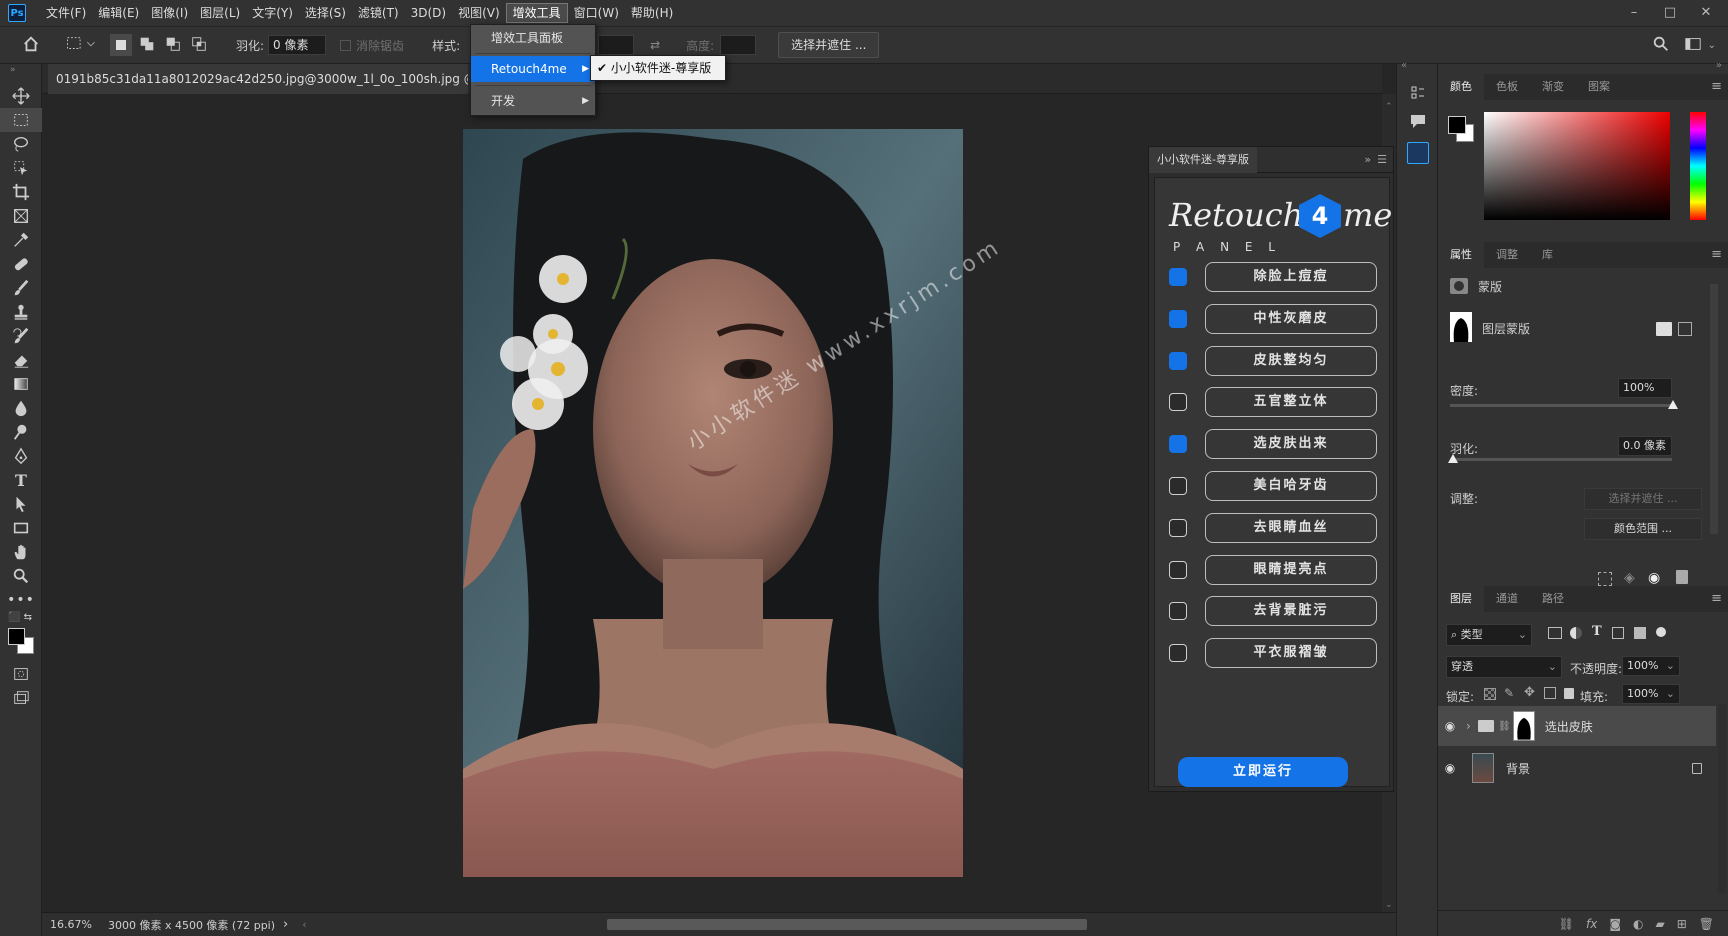 This screenshot has height=936, width=1728. Describe the element at coordinates (1367, 159) in the screenshot. I see `panel-collapse-icon: »` at that location.